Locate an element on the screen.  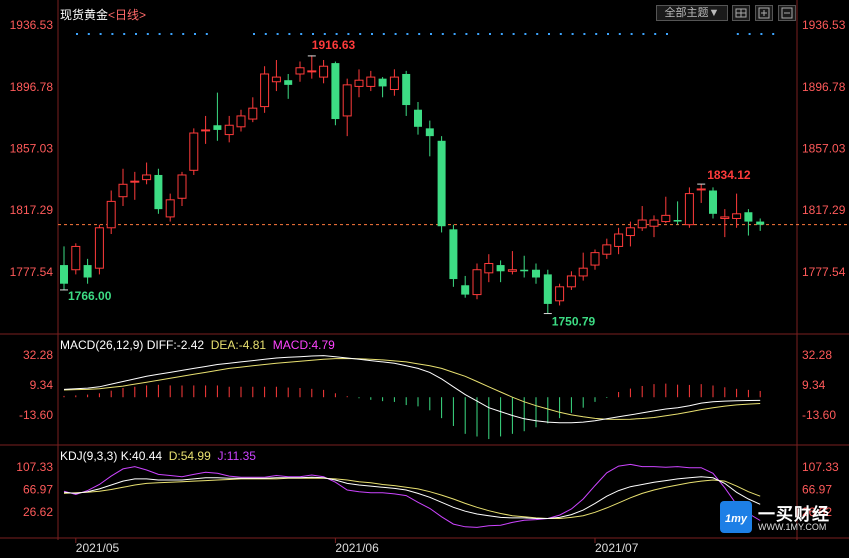
y-tick-label-left: 66.97 is located at coordinates (38, 490).